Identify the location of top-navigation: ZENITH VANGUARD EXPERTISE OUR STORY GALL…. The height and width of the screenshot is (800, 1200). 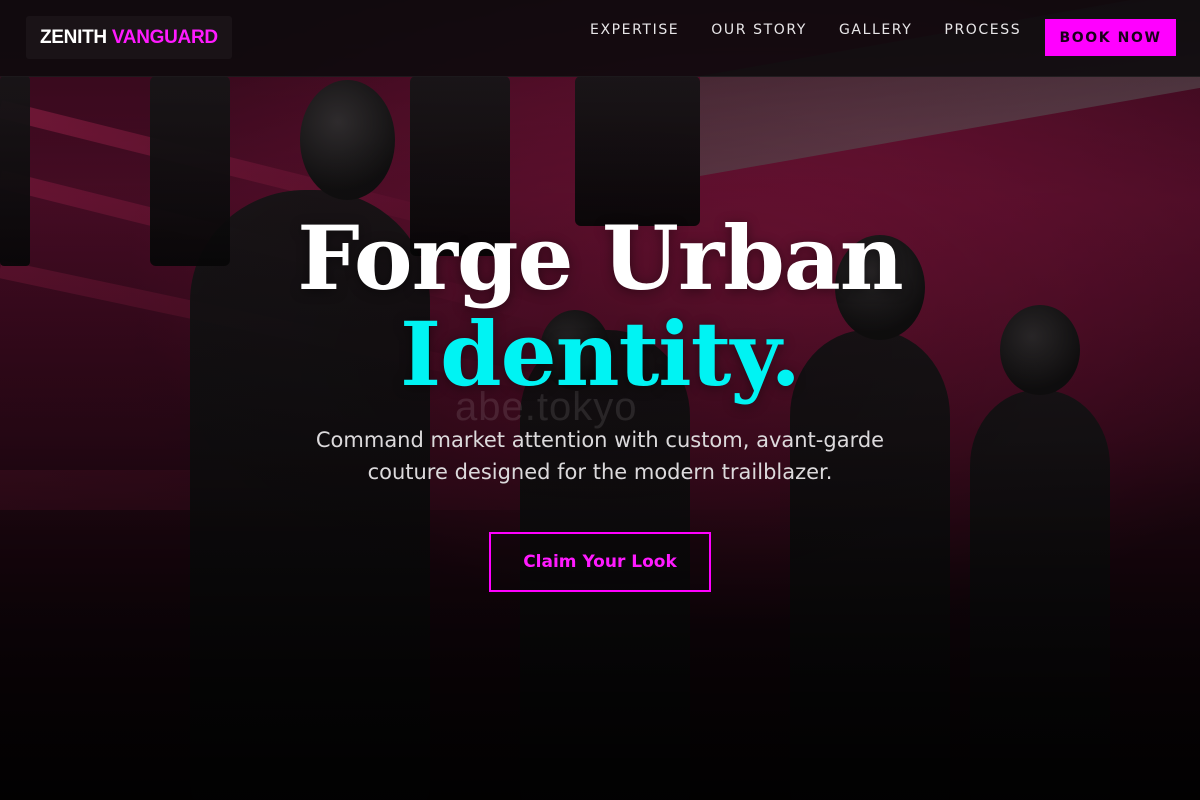
(600, 38).